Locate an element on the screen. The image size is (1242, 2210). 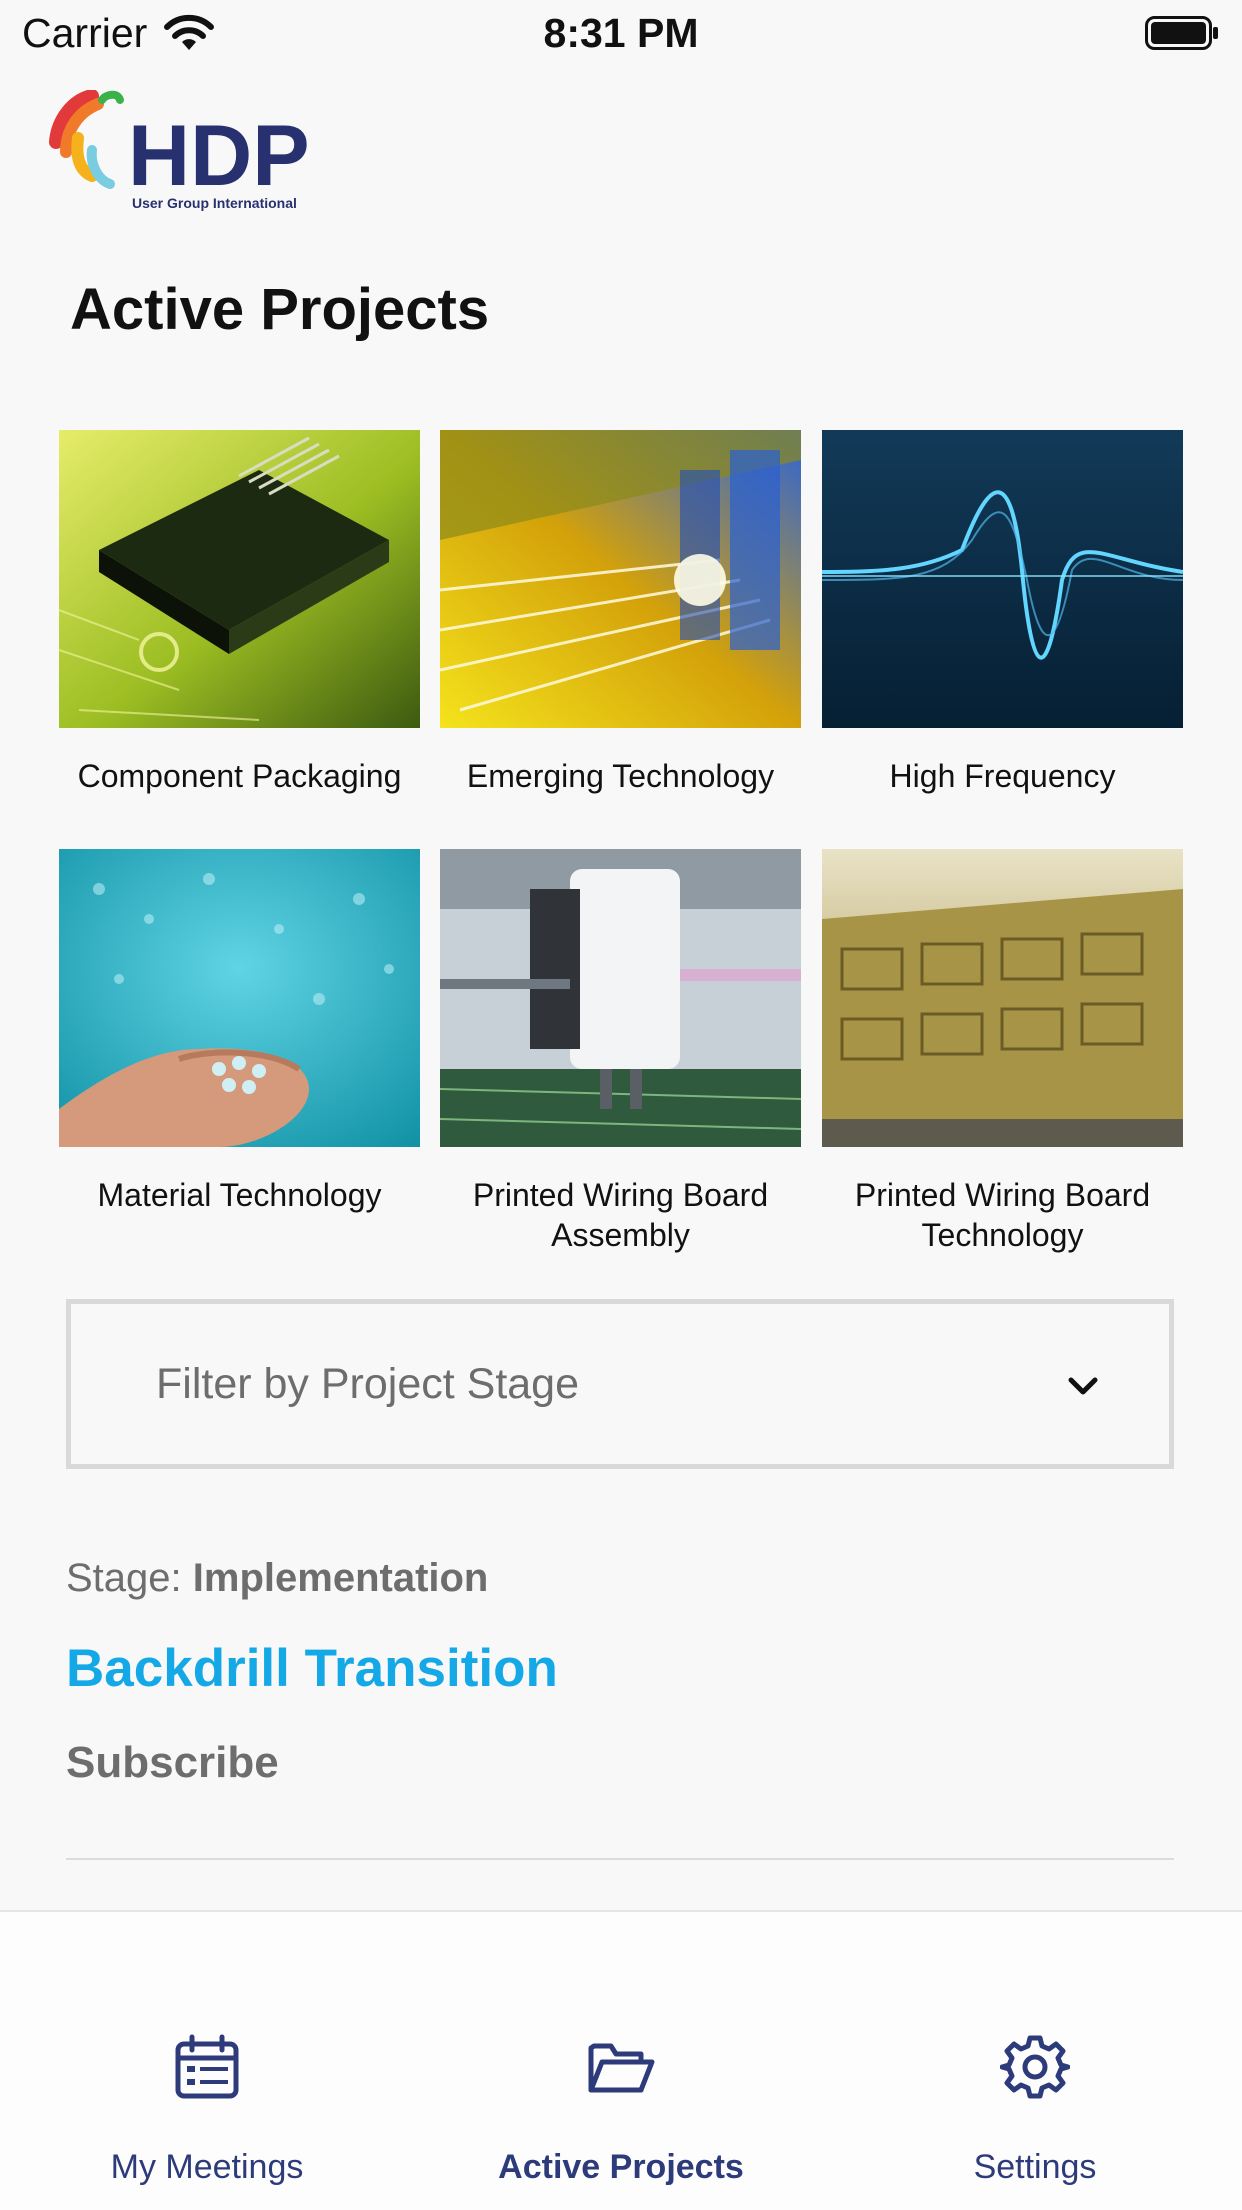
project-tile-emerging-technology: Emerging Technology is located at coordinates (620, 613).